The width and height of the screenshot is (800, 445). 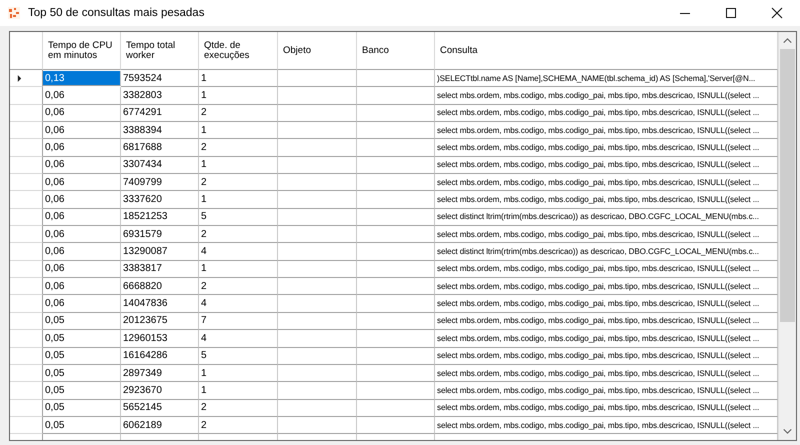 What do you see at coordinates (160, 183) in the screenshot?
I see `table-cell: 7409799` at bounding box center [160, 183].